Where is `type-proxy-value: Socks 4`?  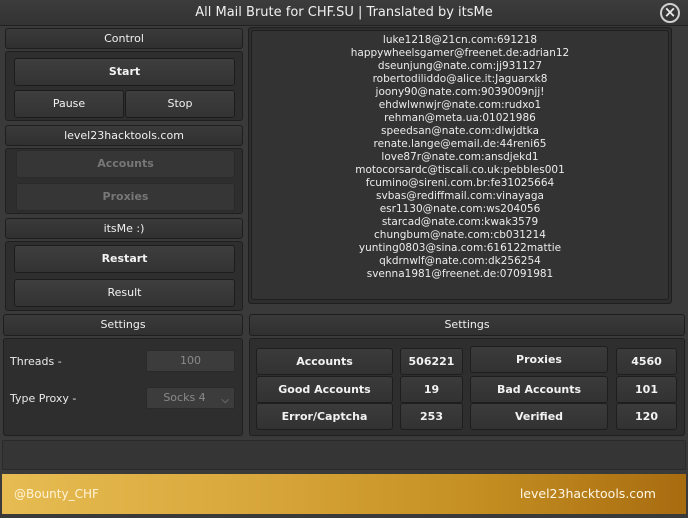 type-proxy-value: Socks 4 is located at coordinates (184, 397).